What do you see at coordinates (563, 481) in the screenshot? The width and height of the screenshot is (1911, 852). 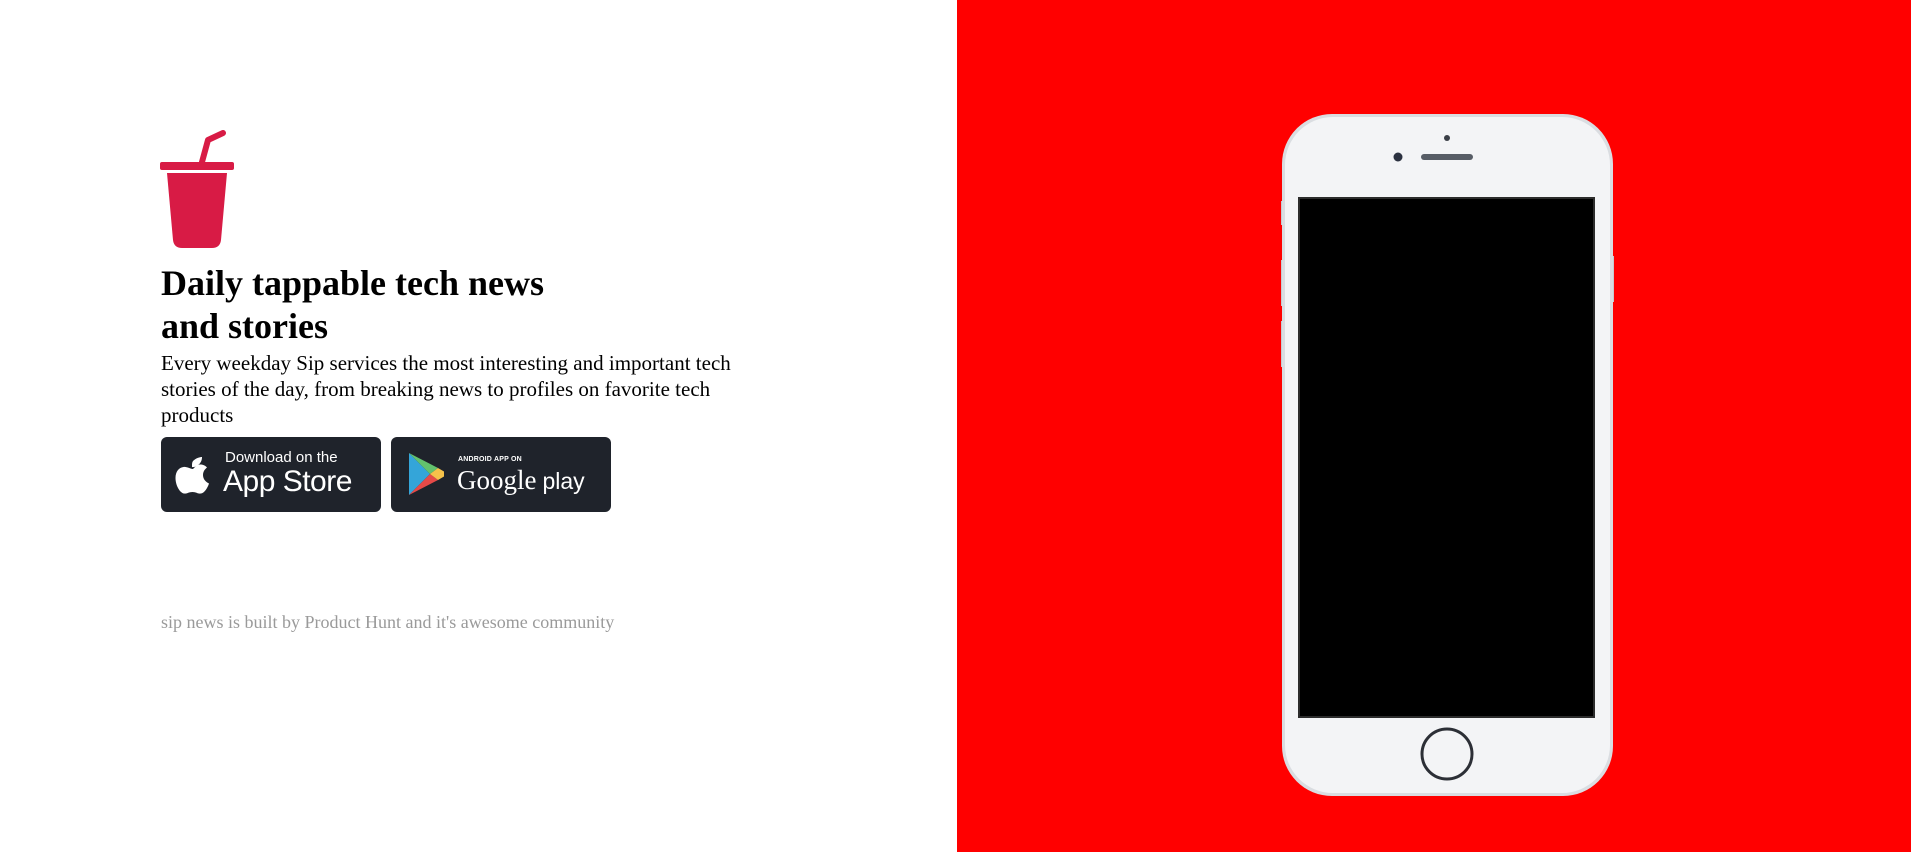 I see `play-text: play` at bounding box center [563, 481].